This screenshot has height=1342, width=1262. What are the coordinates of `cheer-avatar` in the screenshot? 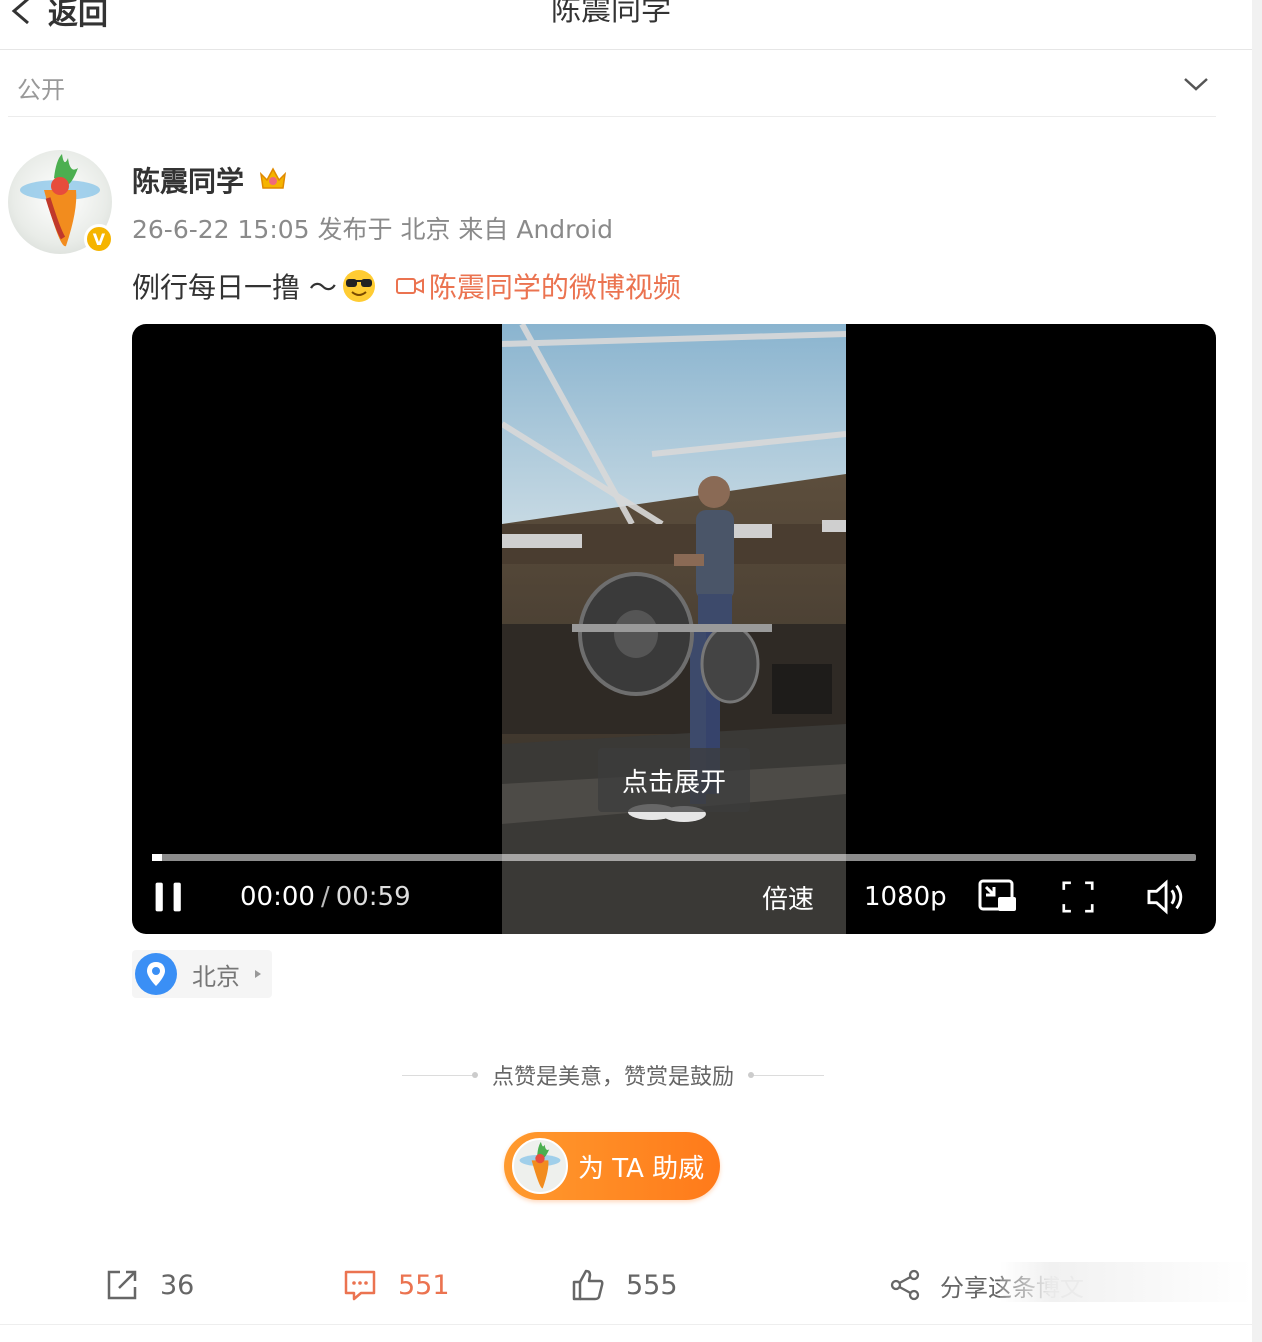 It's located at (540, 1166).